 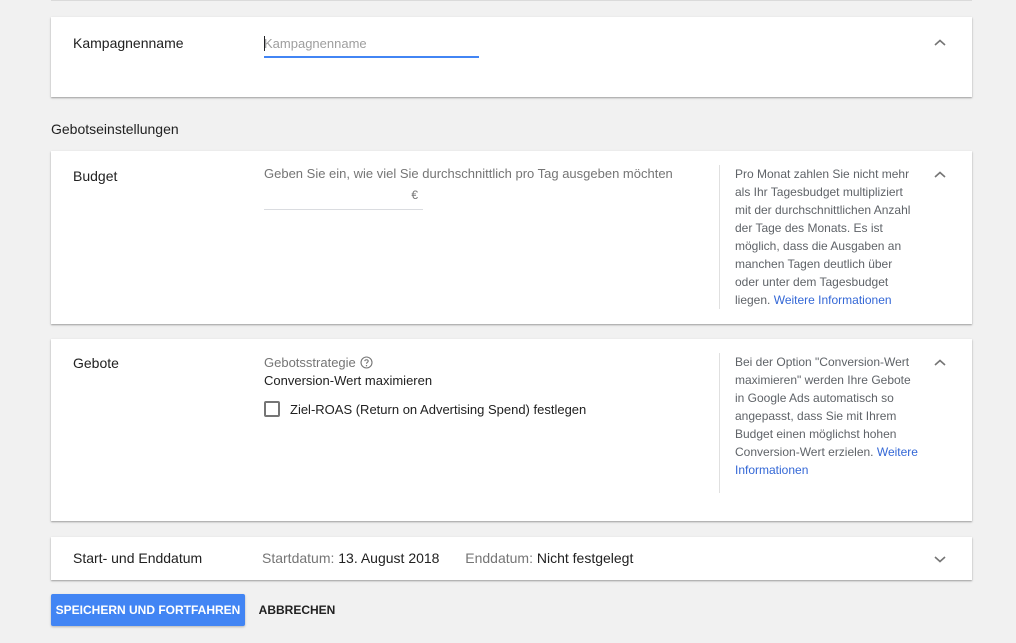 I want to click on text-caret, so click(x=264, y=43).